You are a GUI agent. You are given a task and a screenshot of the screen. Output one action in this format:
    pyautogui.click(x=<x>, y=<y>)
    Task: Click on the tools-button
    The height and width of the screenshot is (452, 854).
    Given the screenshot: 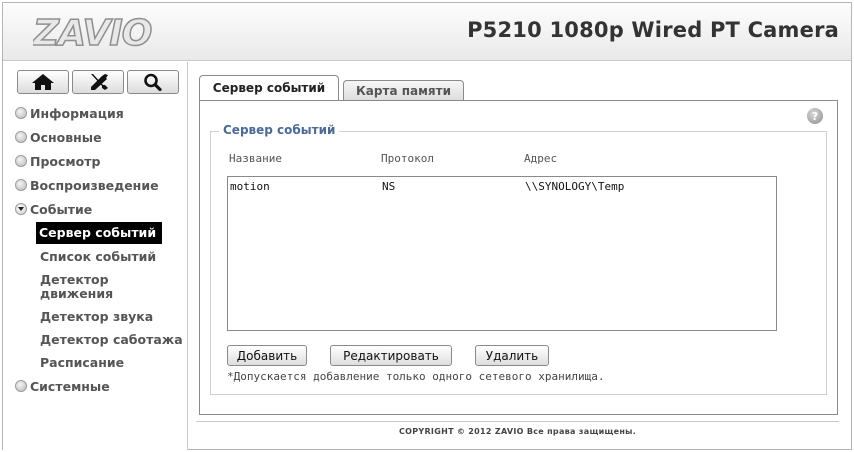 What is the action you would take?
    pyautogui.click(x=98, y=82)
    